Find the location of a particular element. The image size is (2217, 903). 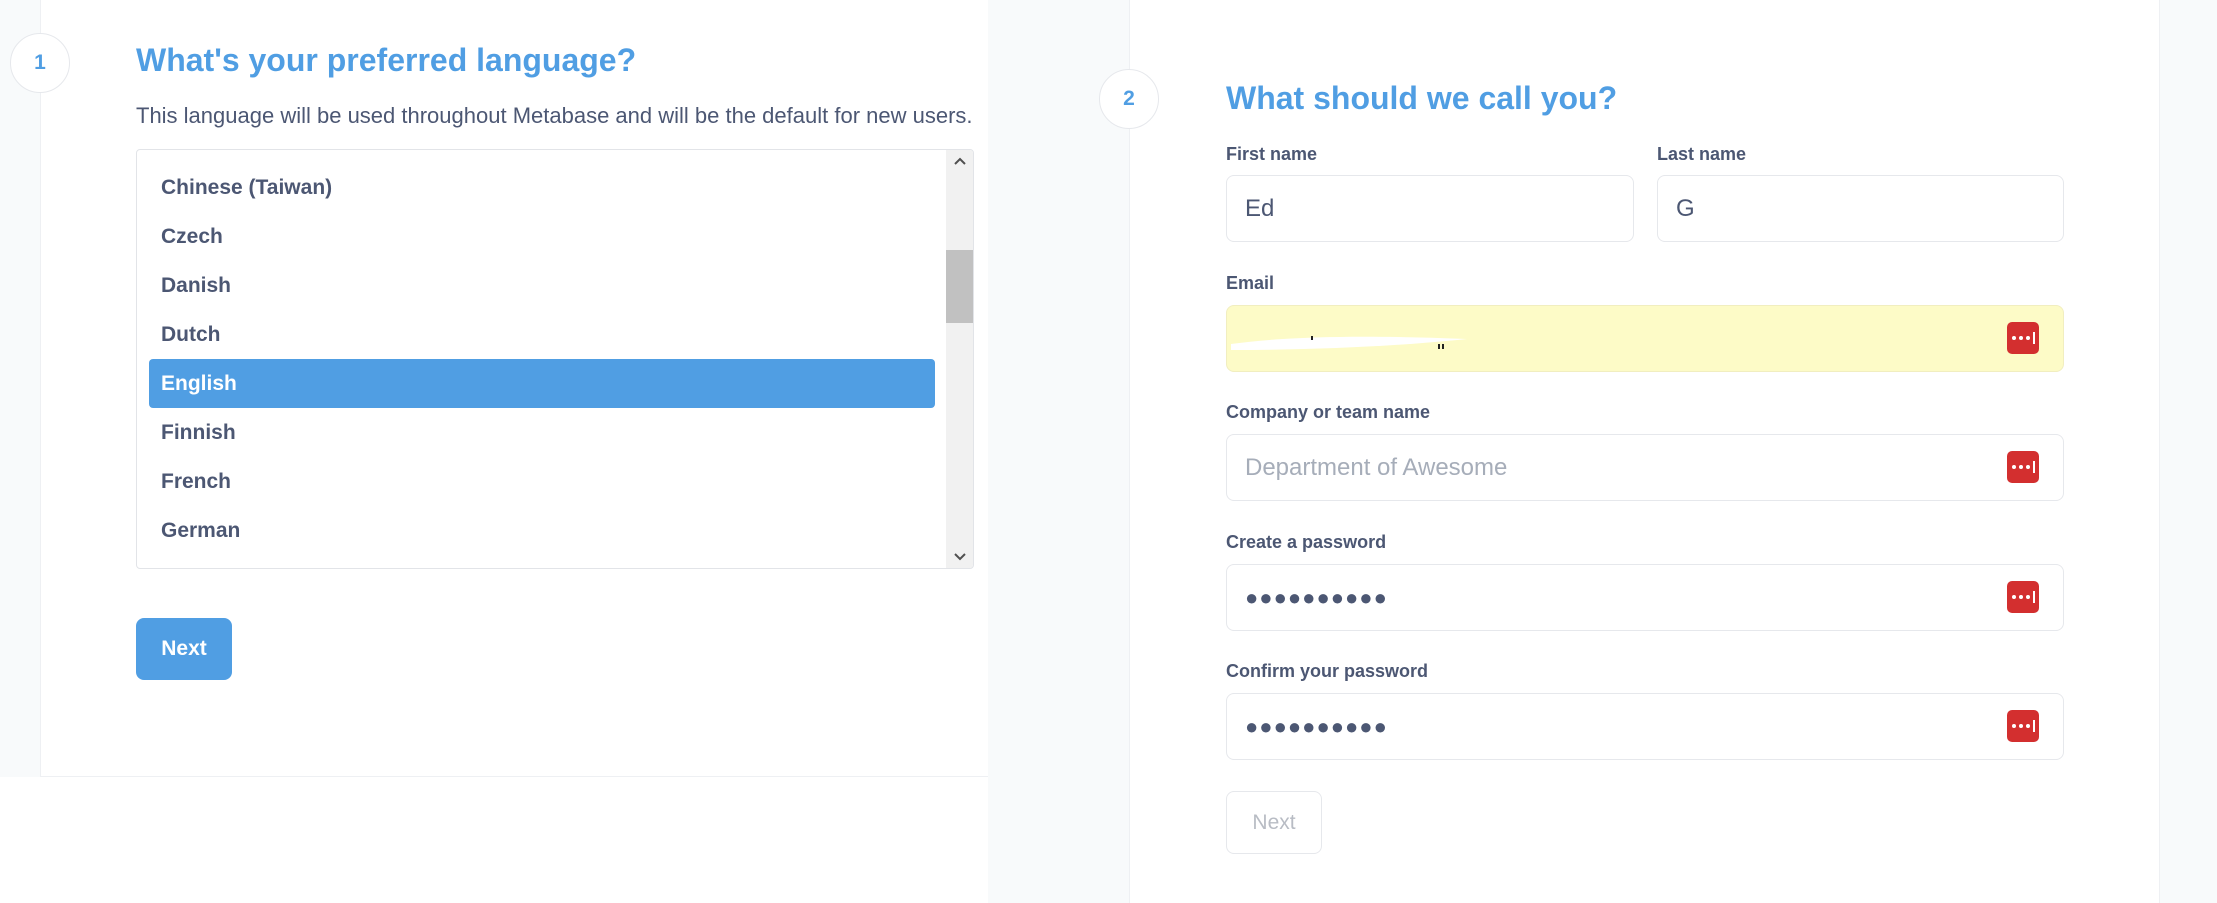

email-label: Email is located at coordinates (1250, 283).